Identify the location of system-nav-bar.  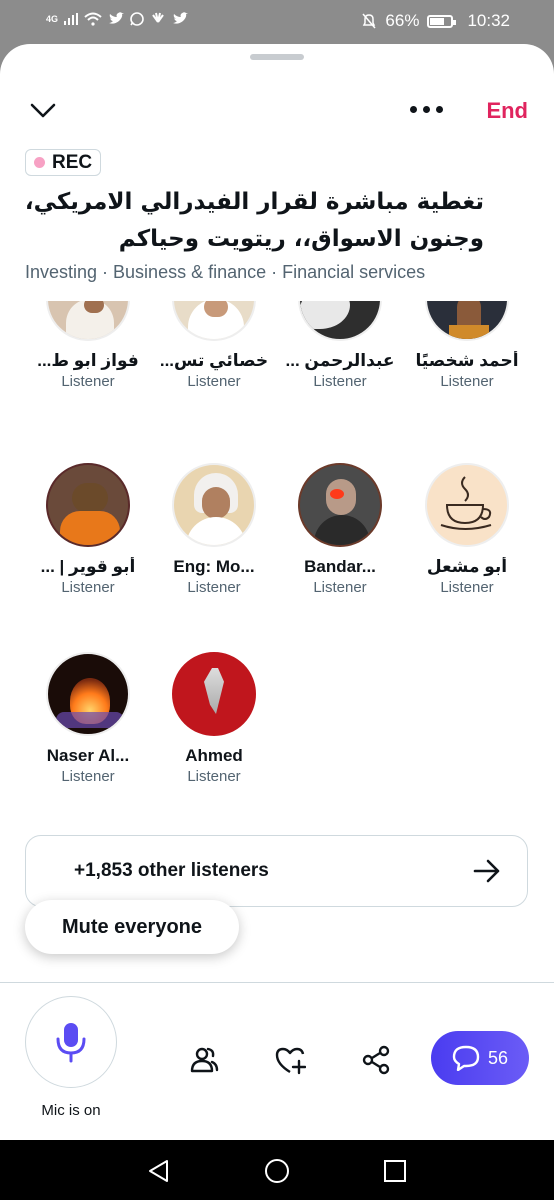
(277, 1170).